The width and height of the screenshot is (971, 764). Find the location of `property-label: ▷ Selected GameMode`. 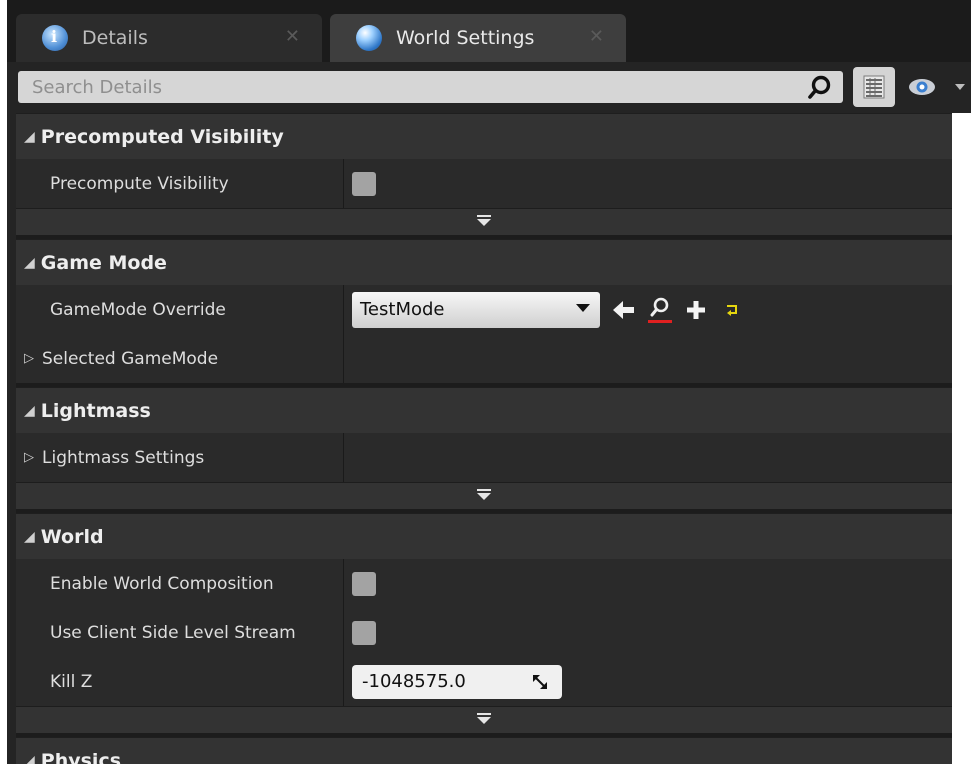

property-label: ▷ Selected GameMode is located at coordinates (179, 358).